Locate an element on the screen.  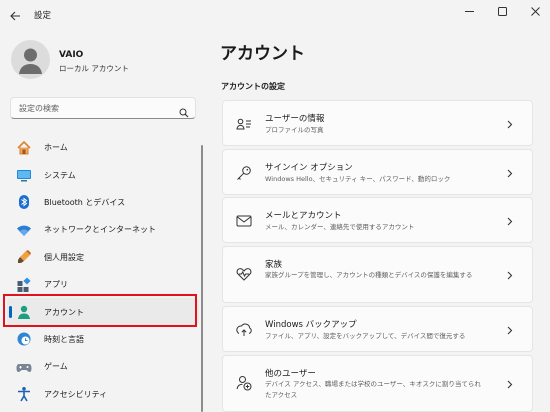
search-icon is located at coordinates (184, 112).